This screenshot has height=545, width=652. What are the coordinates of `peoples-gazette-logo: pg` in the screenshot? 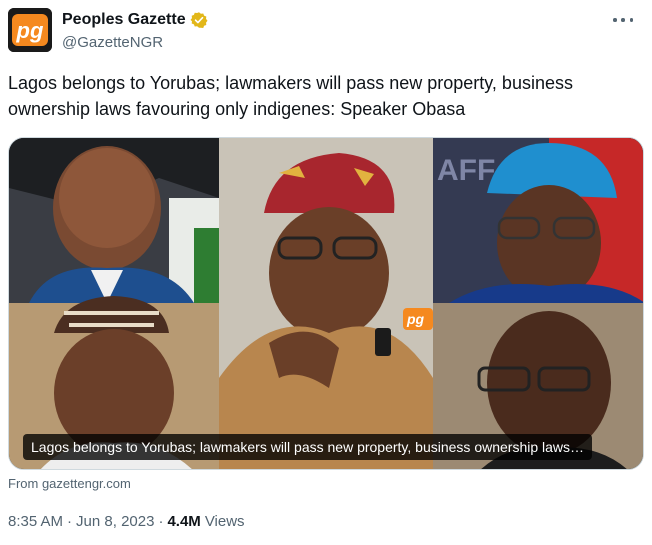 It's located at (30, 30).